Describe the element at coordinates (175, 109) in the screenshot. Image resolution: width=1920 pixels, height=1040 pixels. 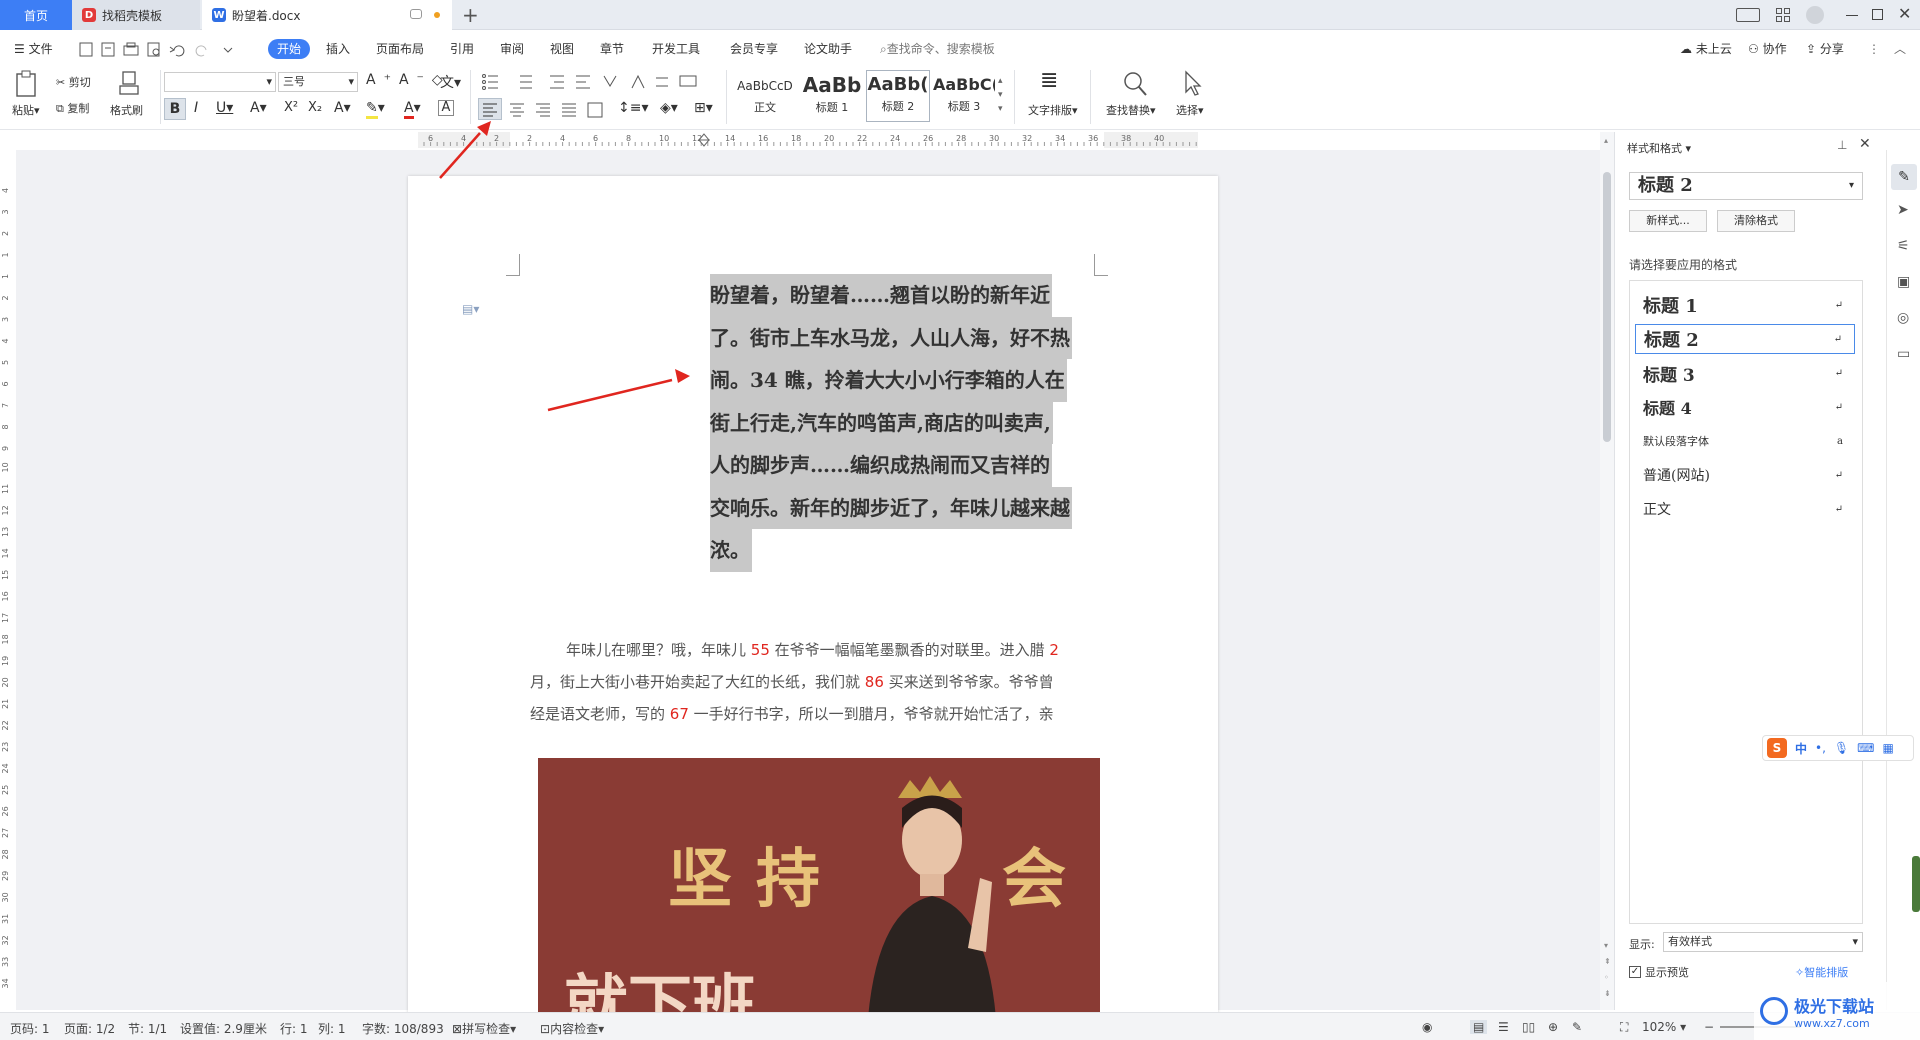
I see `bold-button: B` at that location.